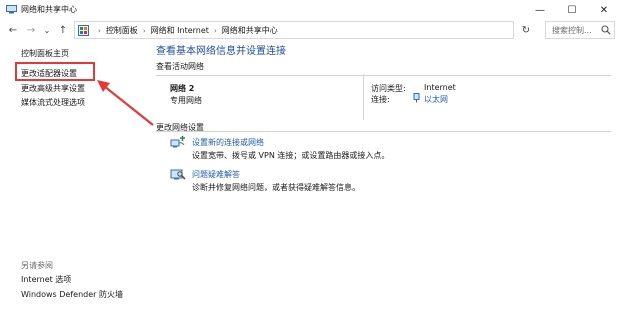 The width and height of the screenshot is (620, 309). Describe the element at coordinates (606, 30) in the screenshot. I see `search-icon` at that location.